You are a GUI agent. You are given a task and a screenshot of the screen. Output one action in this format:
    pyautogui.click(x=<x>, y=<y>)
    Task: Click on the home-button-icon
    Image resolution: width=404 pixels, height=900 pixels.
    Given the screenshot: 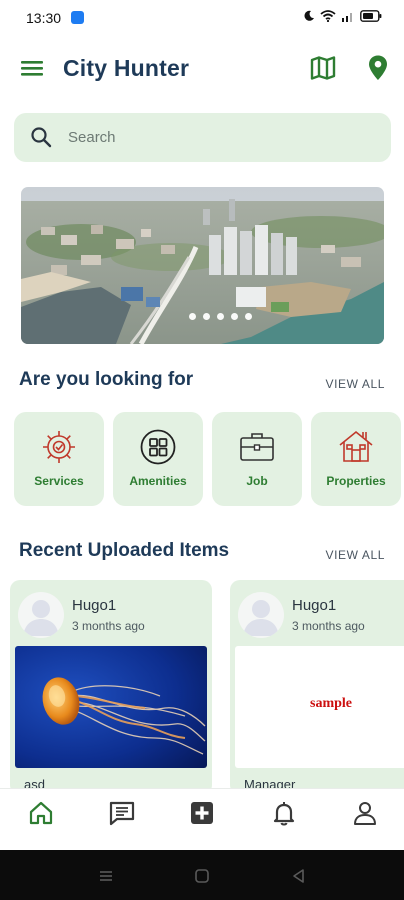 What is the action you would take?
    pyautogui.click(x=202, y=876)
    